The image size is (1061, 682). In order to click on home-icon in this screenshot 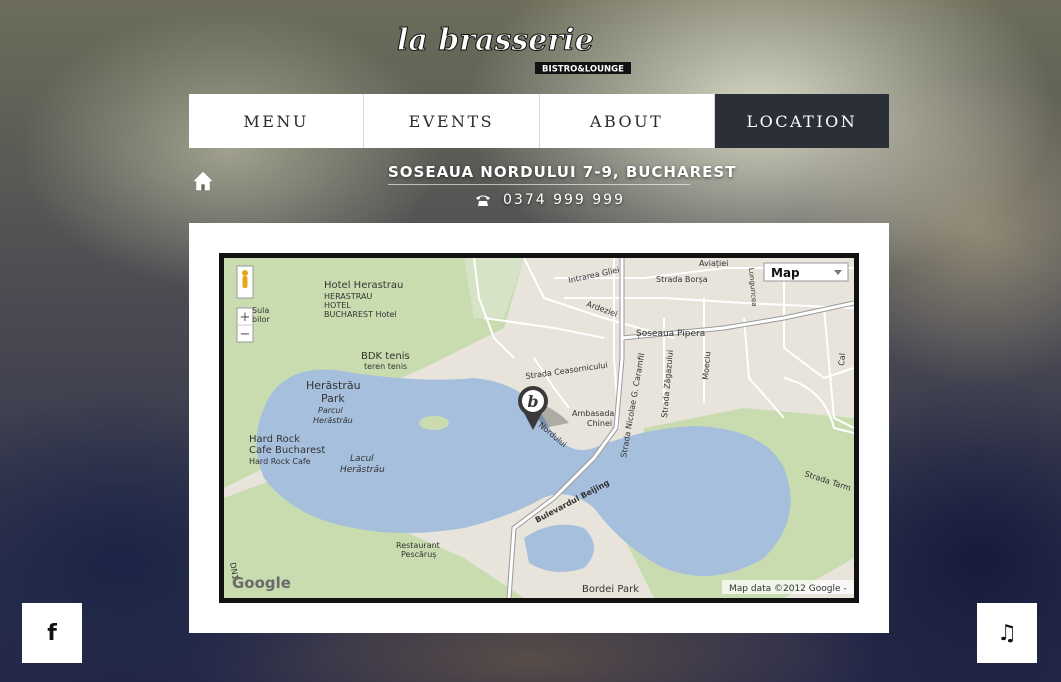, I will do `click(203, 181)`.